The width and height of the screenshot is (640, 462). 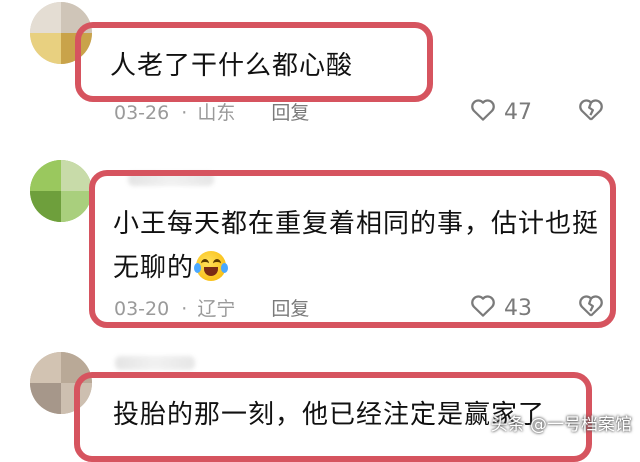 What do you see at coordinates (561, 425) in the screenshot?
I see `watermark: 头条 @一号档案馆` at bounding box center [561, 425].